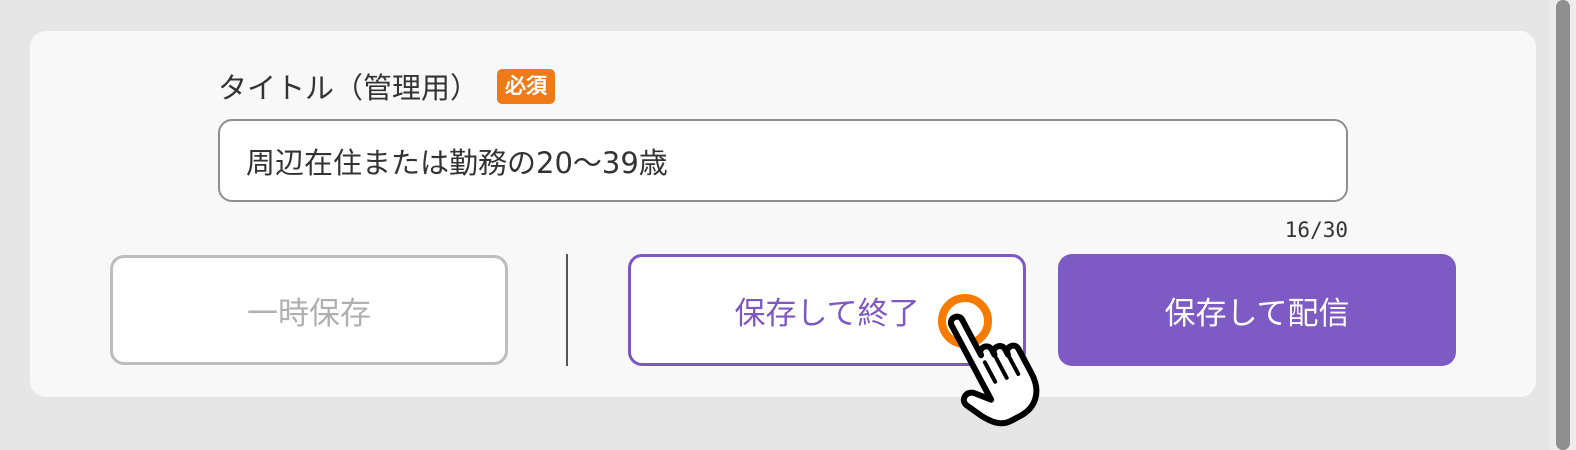 This screenshot has width=1576, height=450. I want to click on title-field-label: タイトル（管理用） 必須, so click(387, 86).